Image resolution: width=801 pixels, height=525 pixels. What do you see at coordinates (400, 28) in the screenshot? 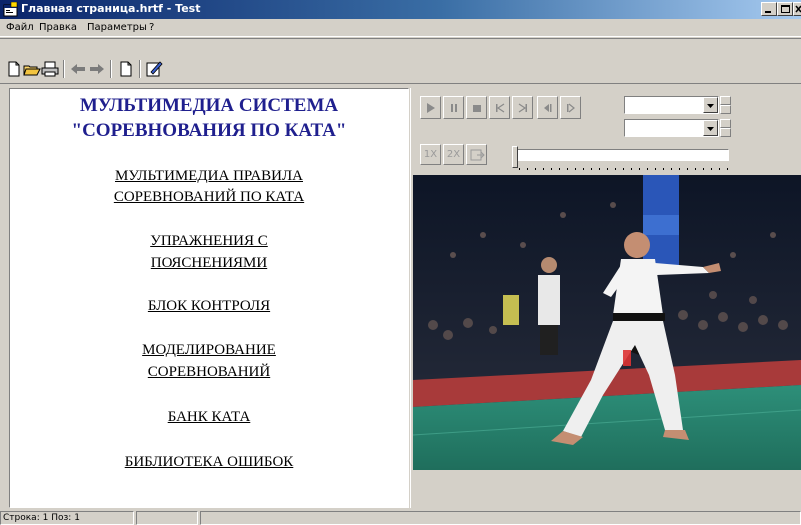
I see `menu-bar: Файл Правка Параметры ?` at bounding box center [400, 28].